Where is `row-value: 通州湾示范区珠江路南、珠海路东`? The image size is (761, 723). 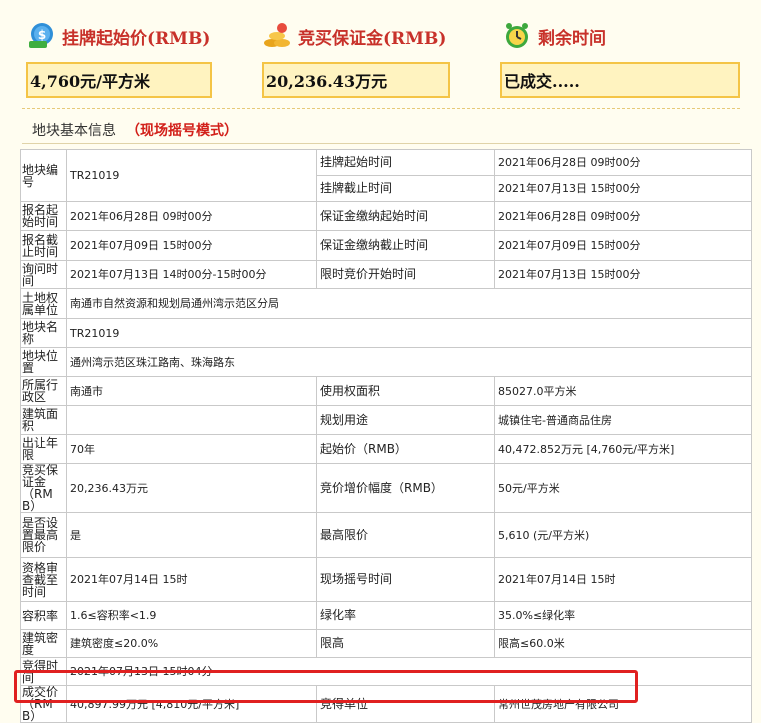 row-value: 通州湾示范区珠江路南、珠海路东 is located at coordinates (409, 362).